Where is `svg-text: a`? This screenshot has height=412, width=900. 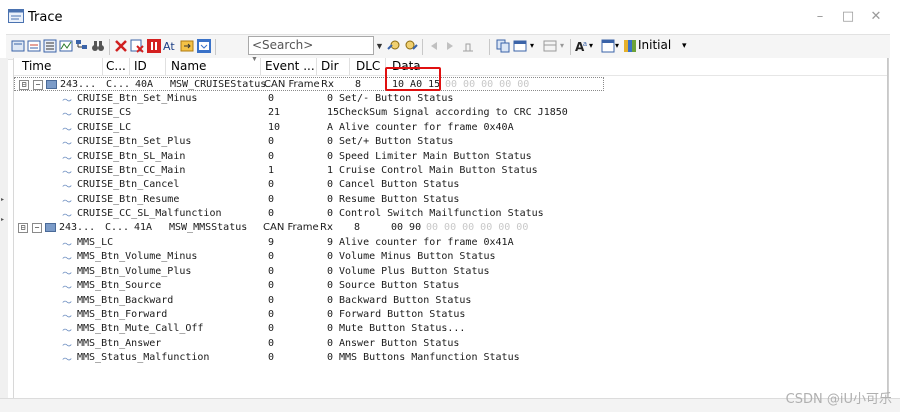 svg-text: a is located at coordinates (585, 44).